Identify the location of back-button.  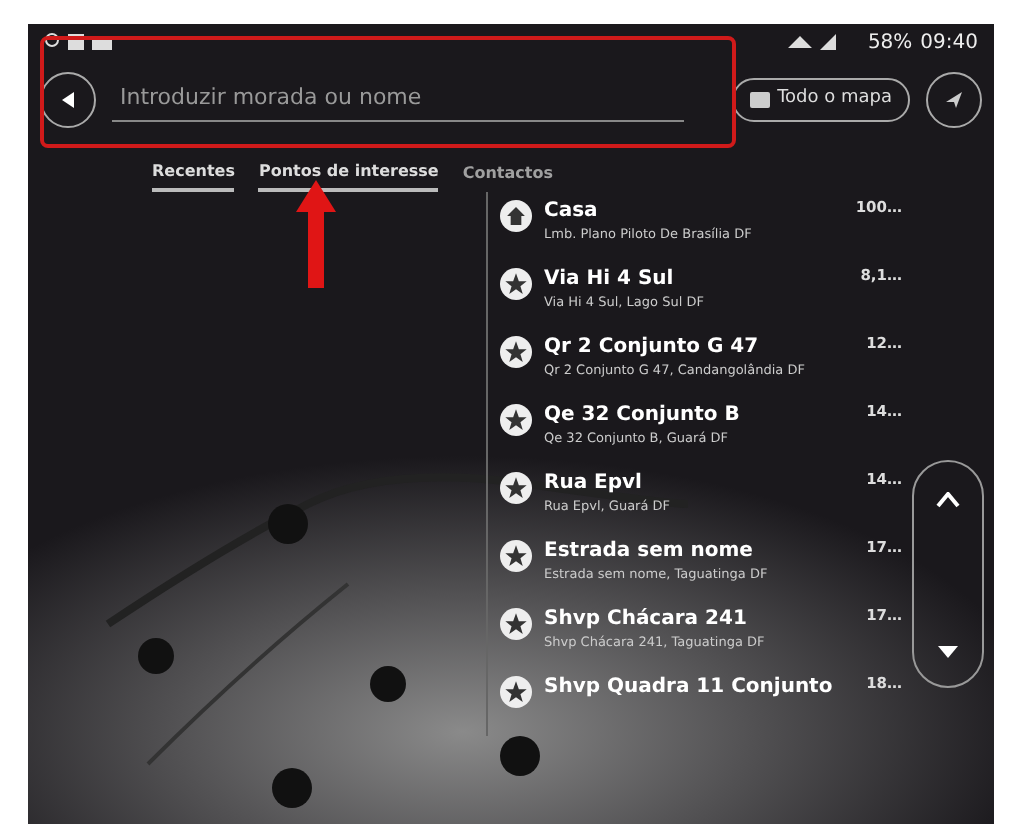
(68, 100).